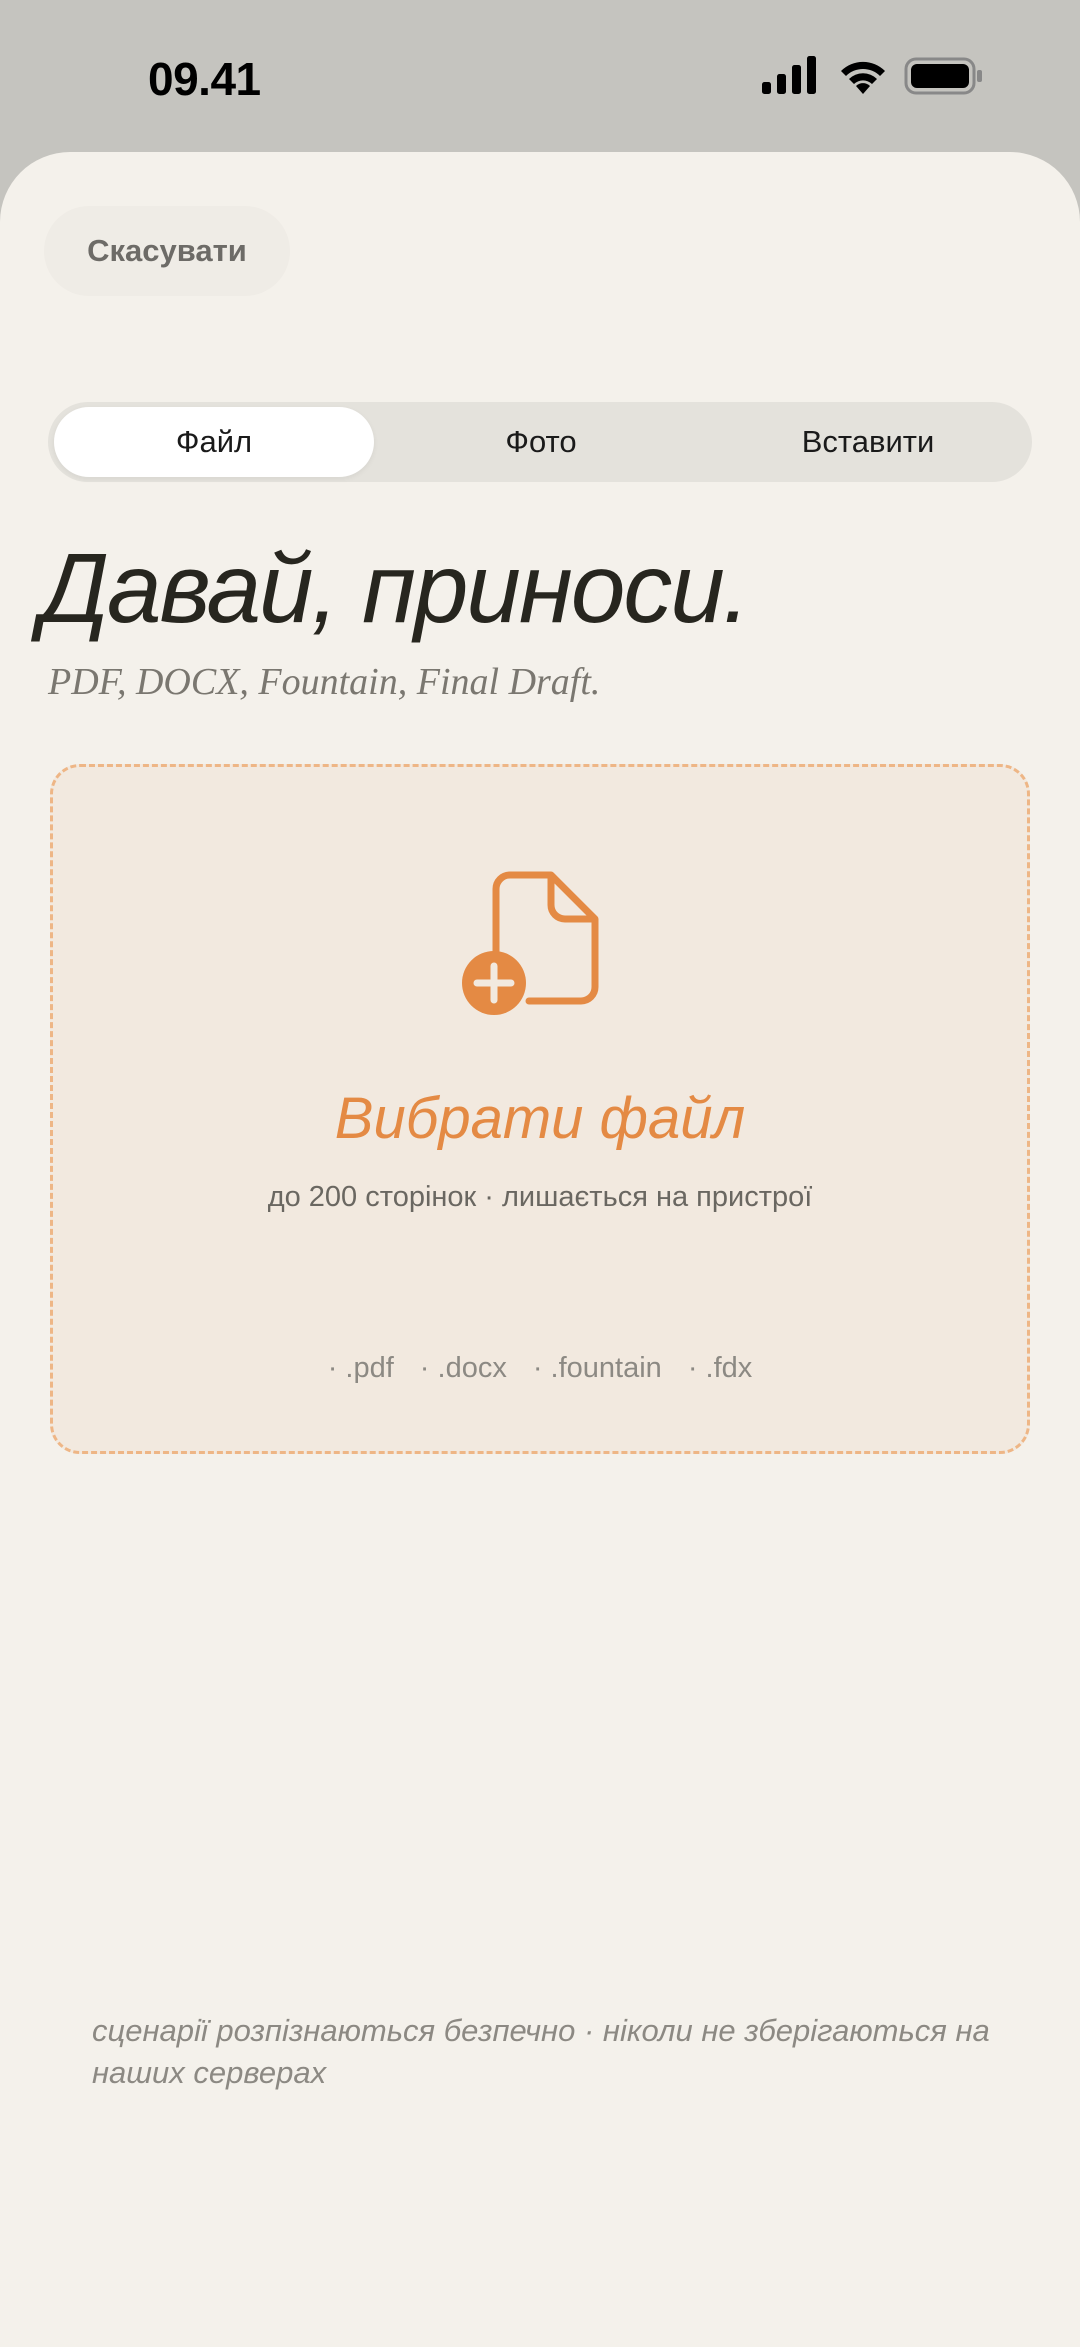 This screenshot has height=2347, width=1080. I want to click on tab-paste: Вставити, so click(868, 442).